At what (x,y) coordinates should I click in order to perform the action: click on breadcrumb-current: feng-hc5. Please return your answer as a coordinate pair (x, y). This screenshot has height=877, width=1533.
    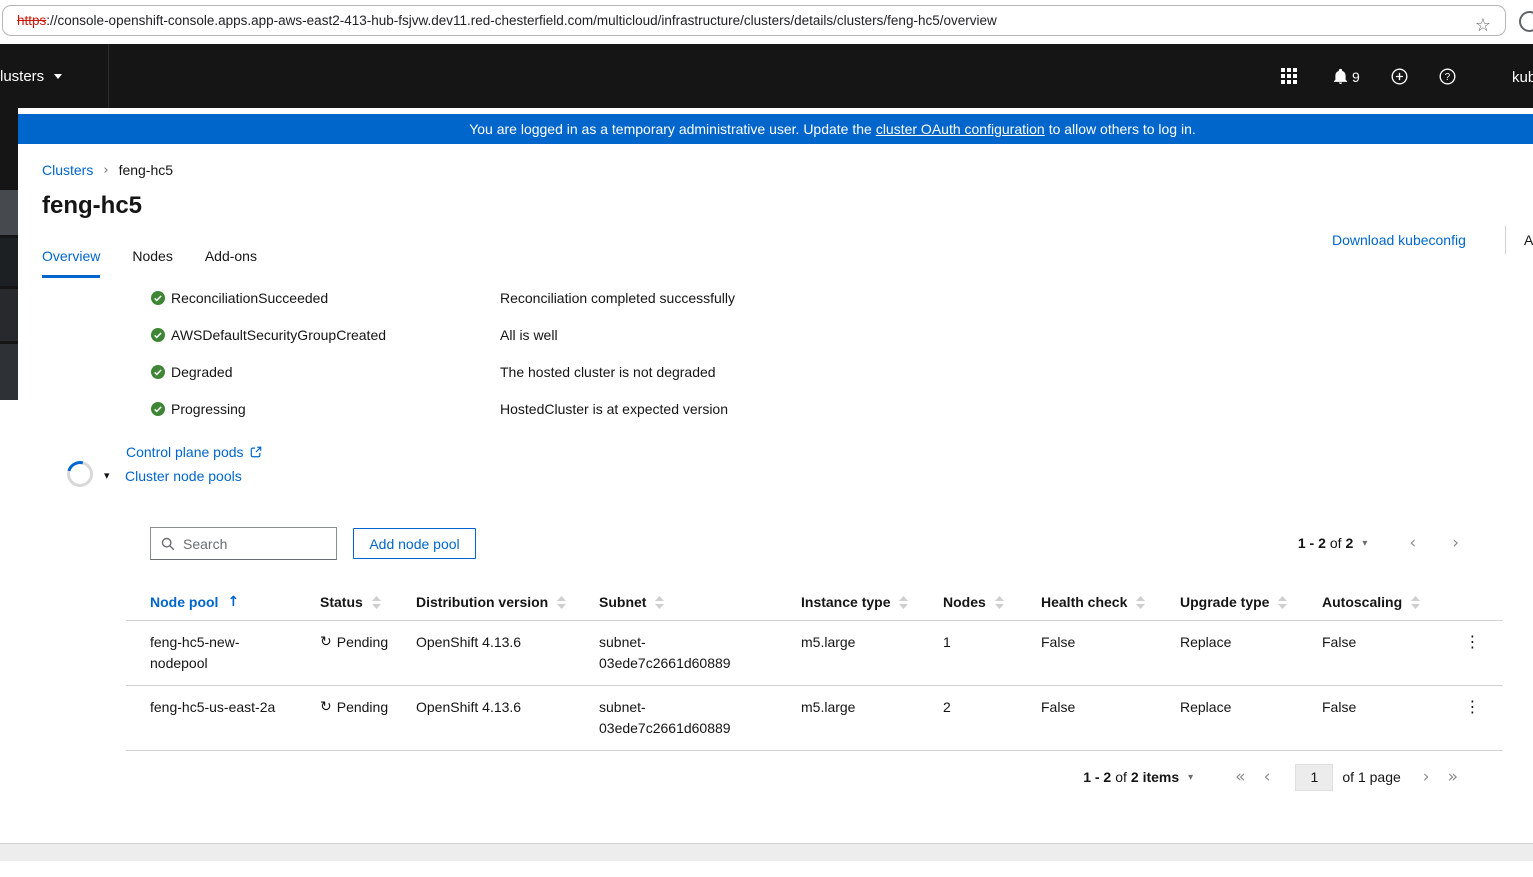
    Looking at the image, I should click on (146, 170).